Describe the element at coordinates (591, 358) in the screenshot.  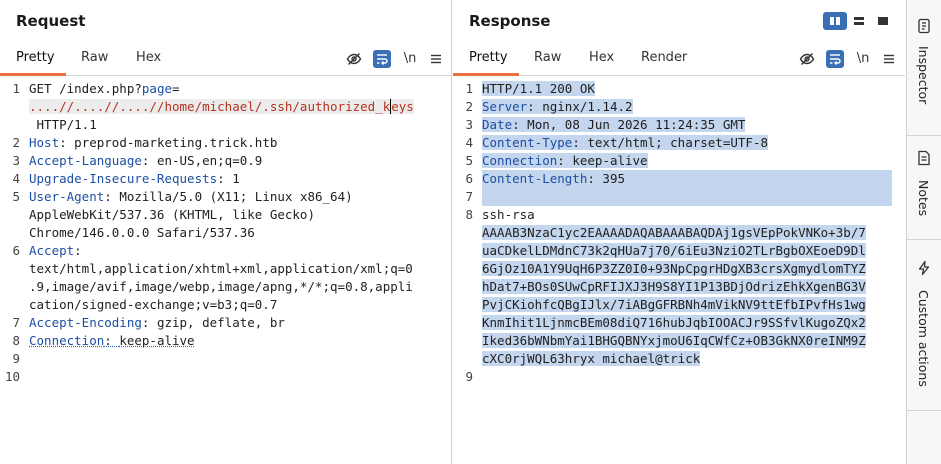
I see `body-line-text: cXC0rjWQL63hryx michael@trick` at that location.